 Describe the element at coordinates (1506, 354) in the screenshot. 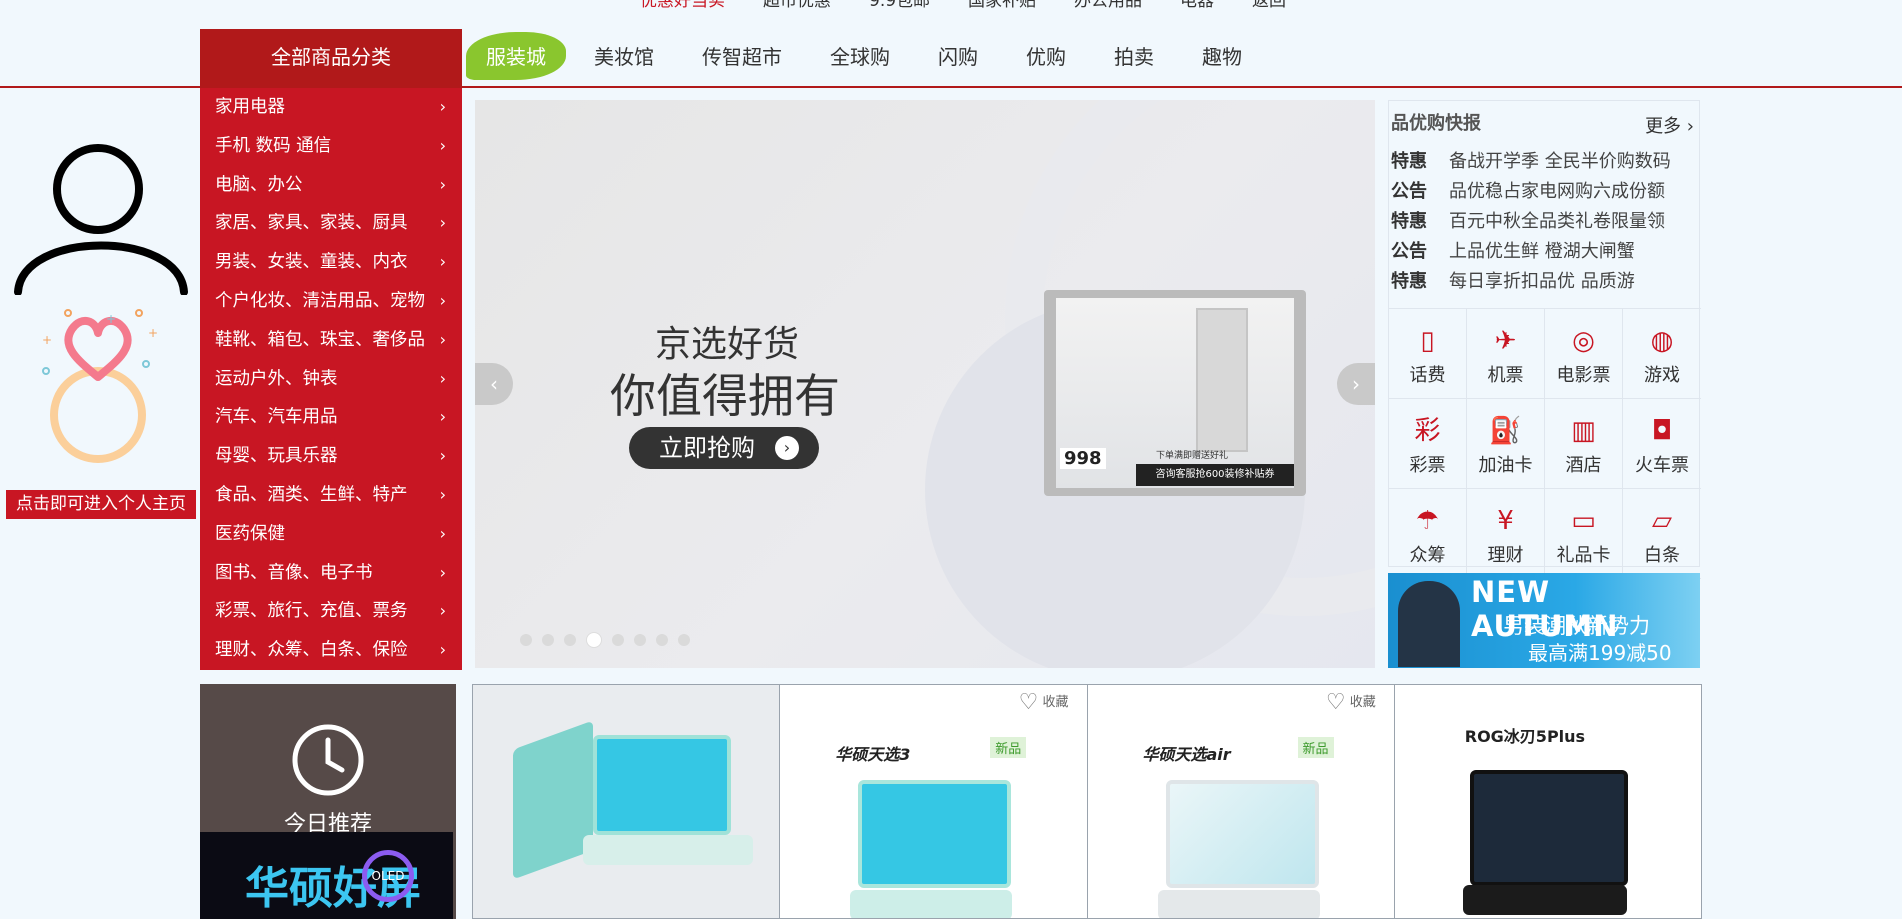

I see `service-flight: ✈ 机票` at that location.